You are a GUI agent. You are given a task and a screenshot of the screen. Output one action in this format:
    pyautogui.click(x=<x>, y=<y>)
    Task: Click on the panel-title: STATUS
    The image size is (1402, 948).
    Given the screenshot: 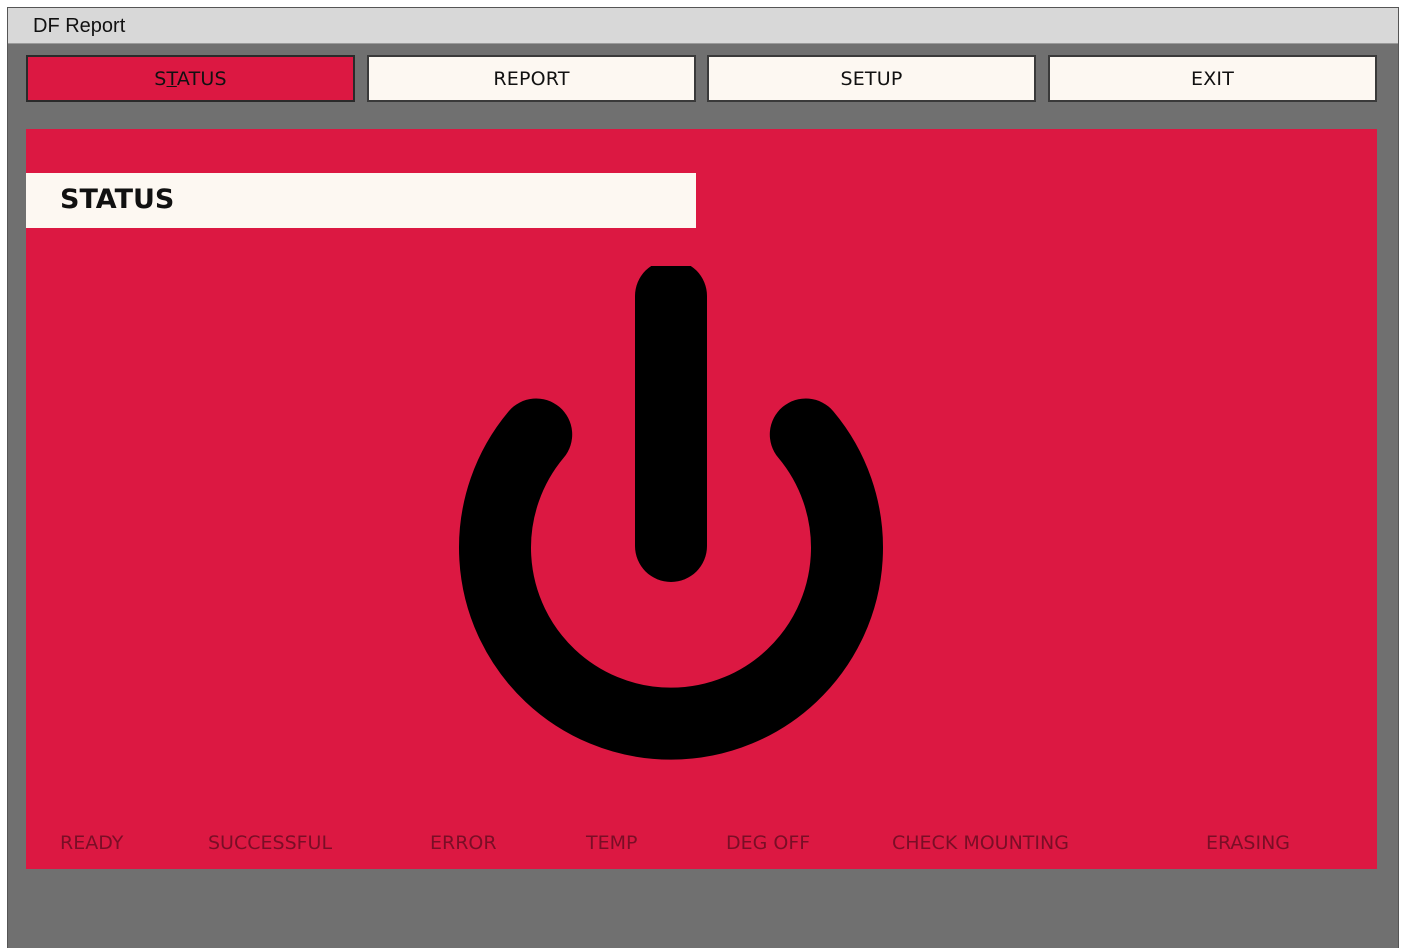 What is the action you would take?
    pyautogui.click(x=117, y=199)
    